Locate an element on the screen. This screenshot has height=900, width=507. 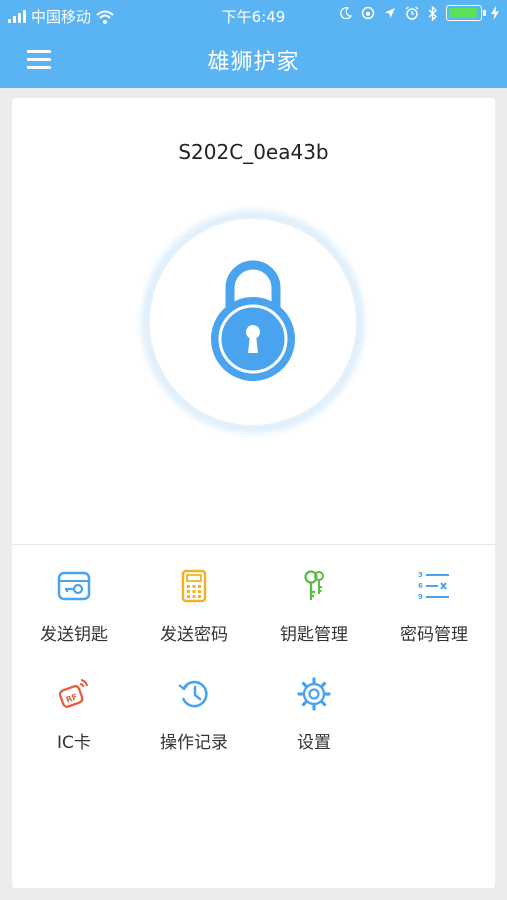
location-icon is located at coordinates (390, 13).